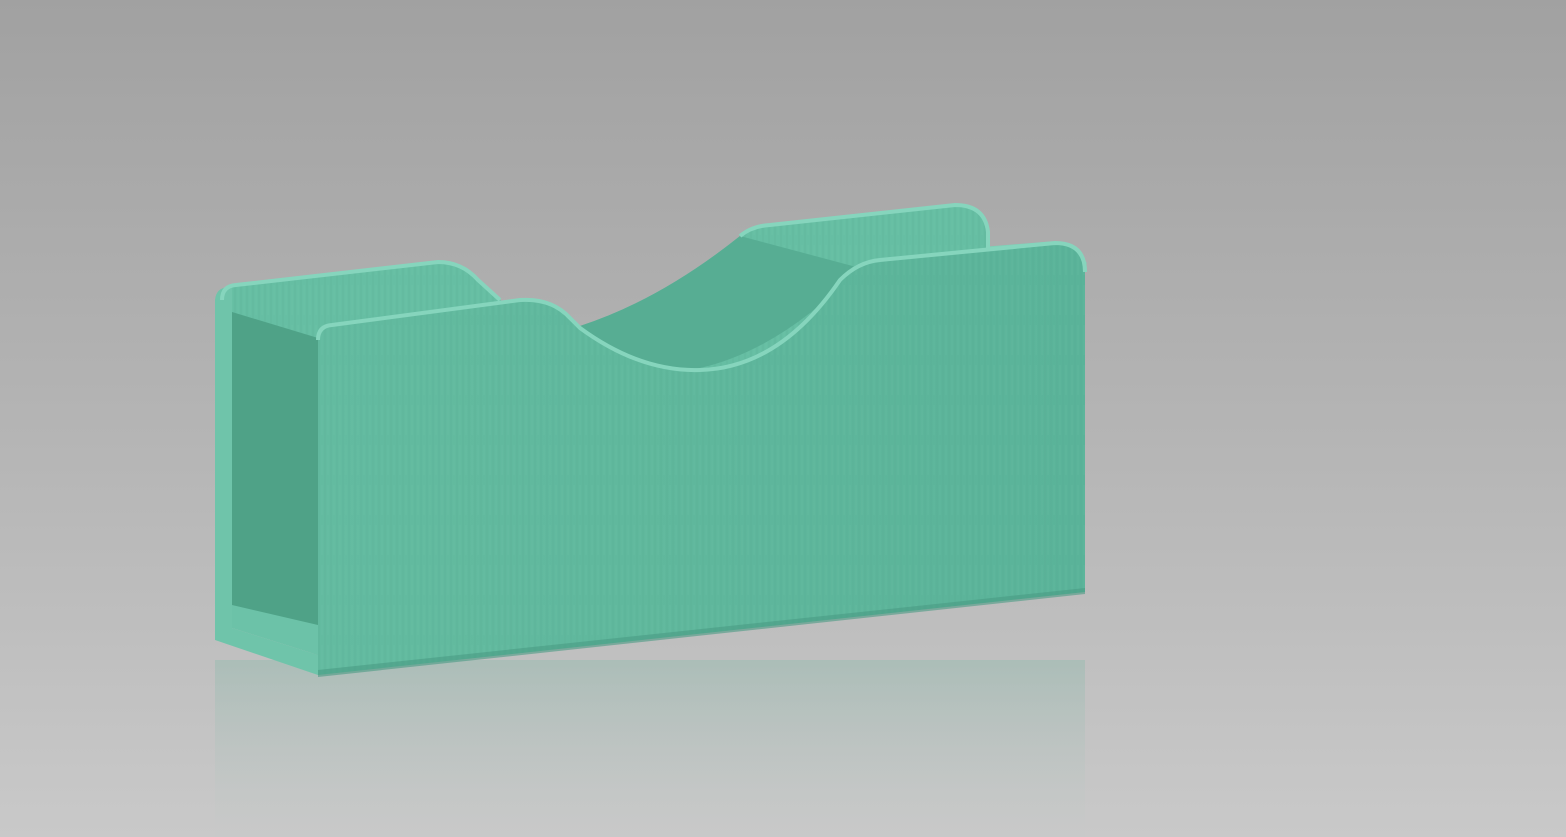 The width and height of the screenshot is (1566, 837). What do you see at coordinates (650, 748) in the screenshot?
I see `floor-reflection` at bounding box center [650, 748].